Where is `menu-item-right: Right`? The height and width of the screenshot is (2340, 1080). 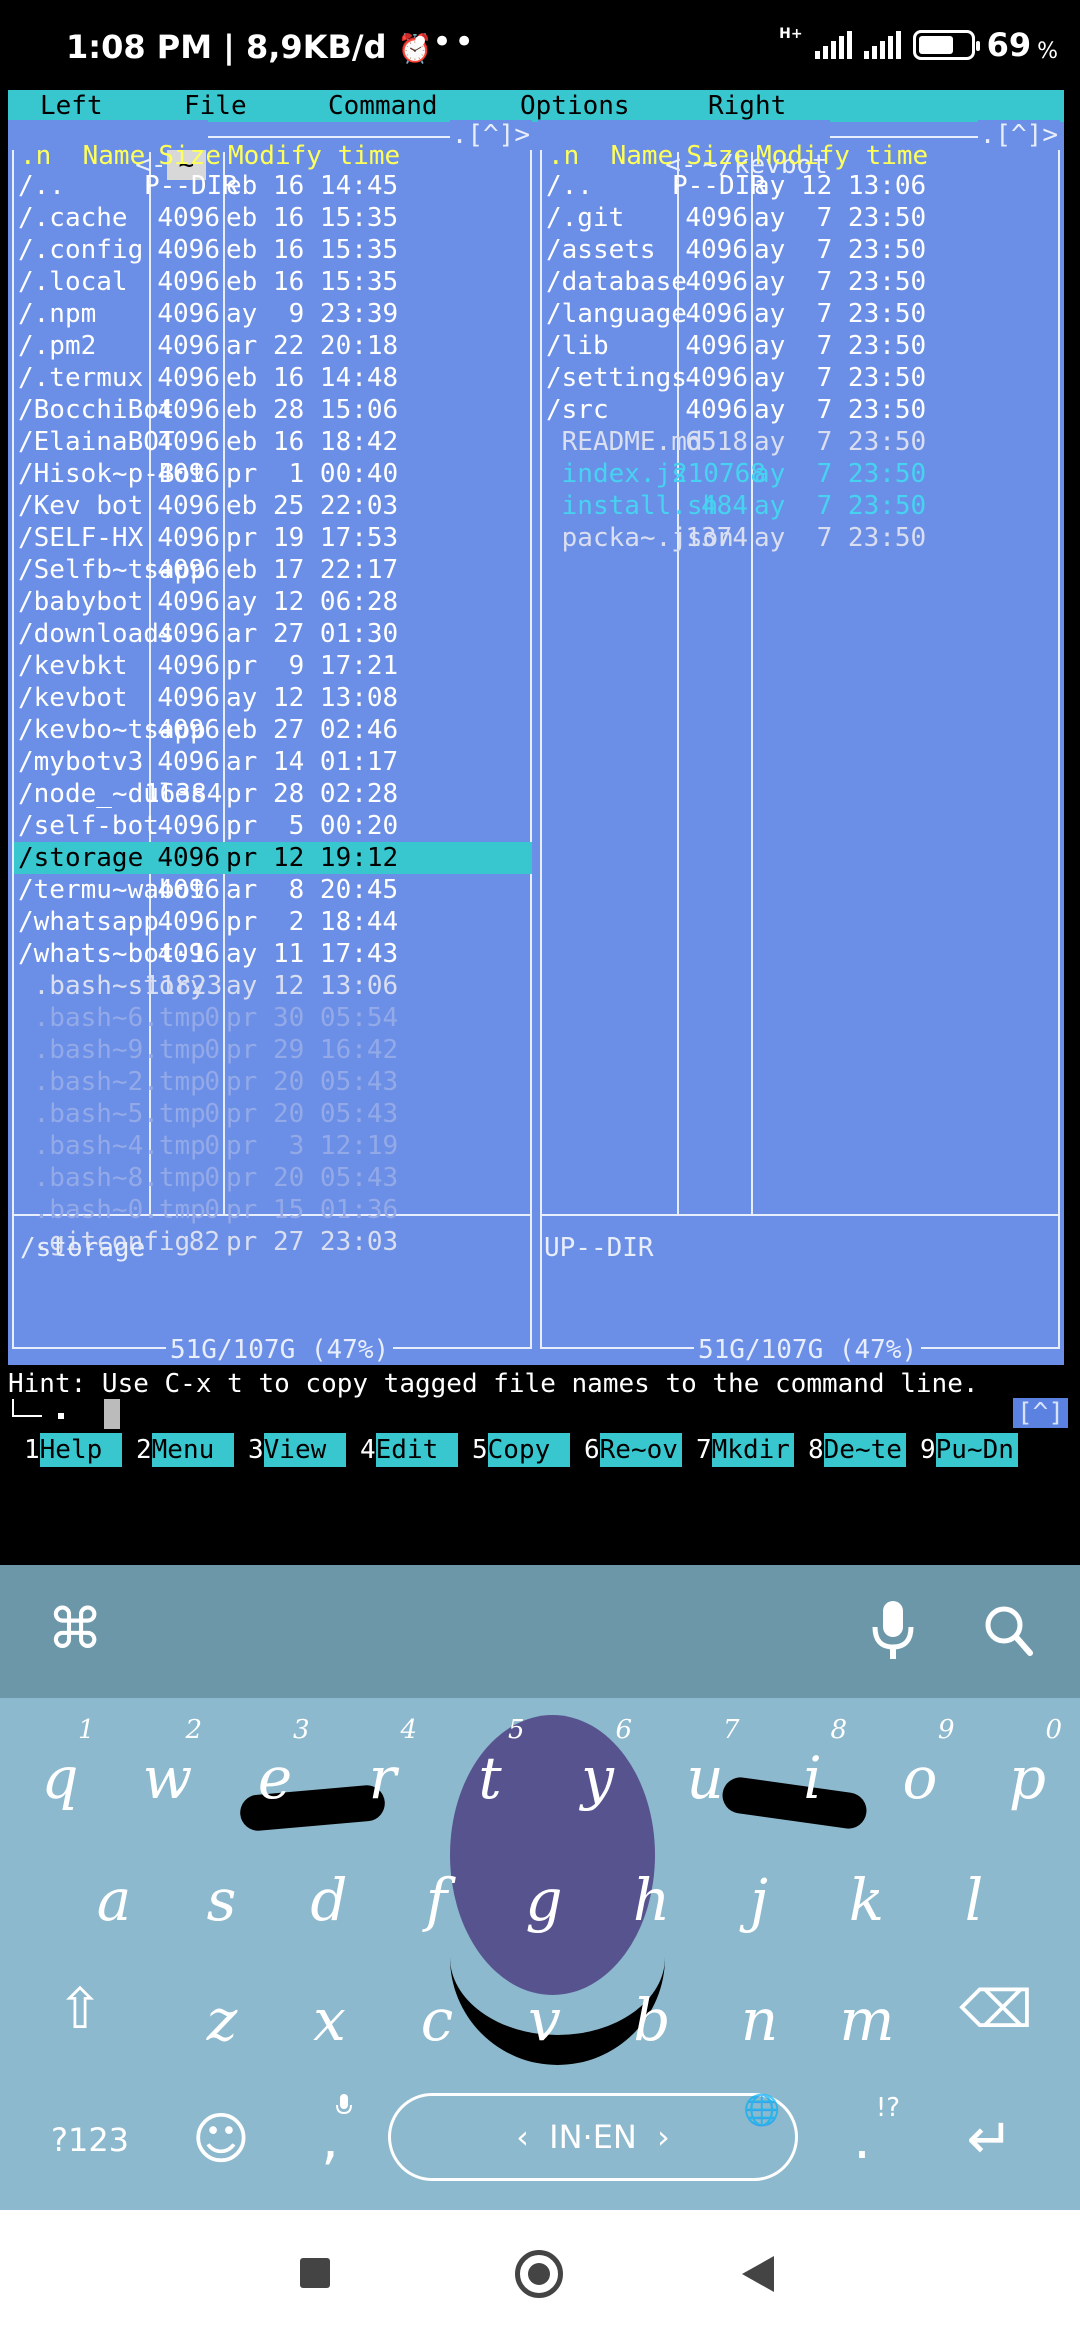 menu-item-right: Right is located at coordinates (747, 106).